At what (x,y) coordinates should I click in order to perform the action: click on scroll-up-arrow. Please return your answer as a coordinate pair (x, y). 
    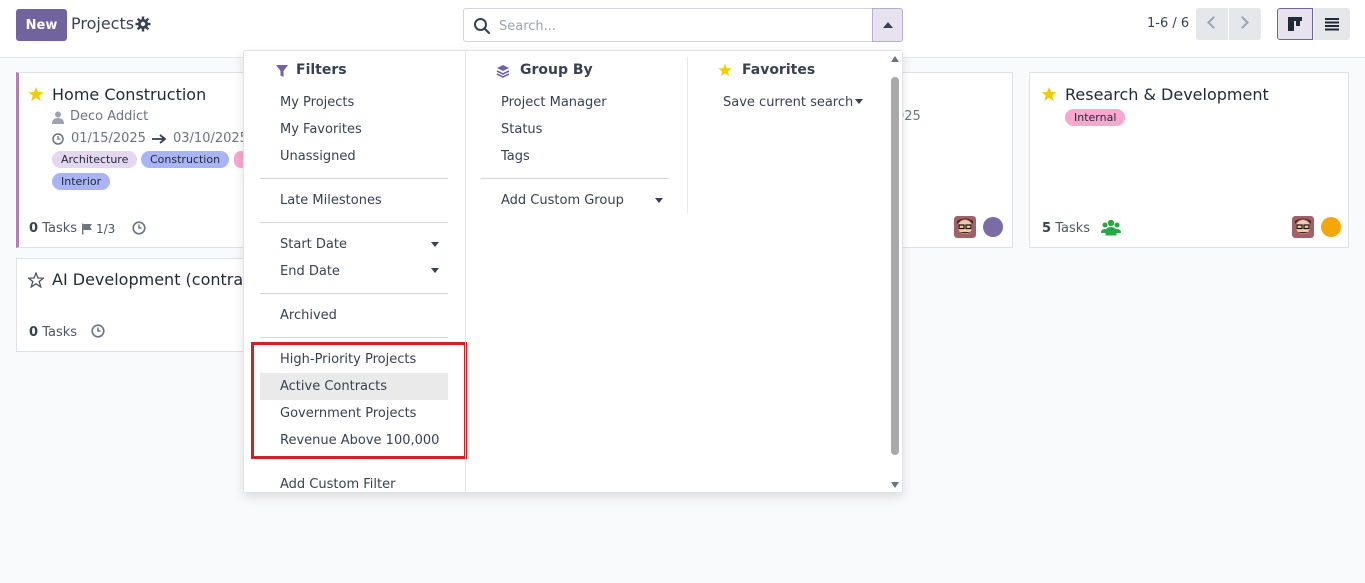
    Looking at the image, I should click on (895, 59).